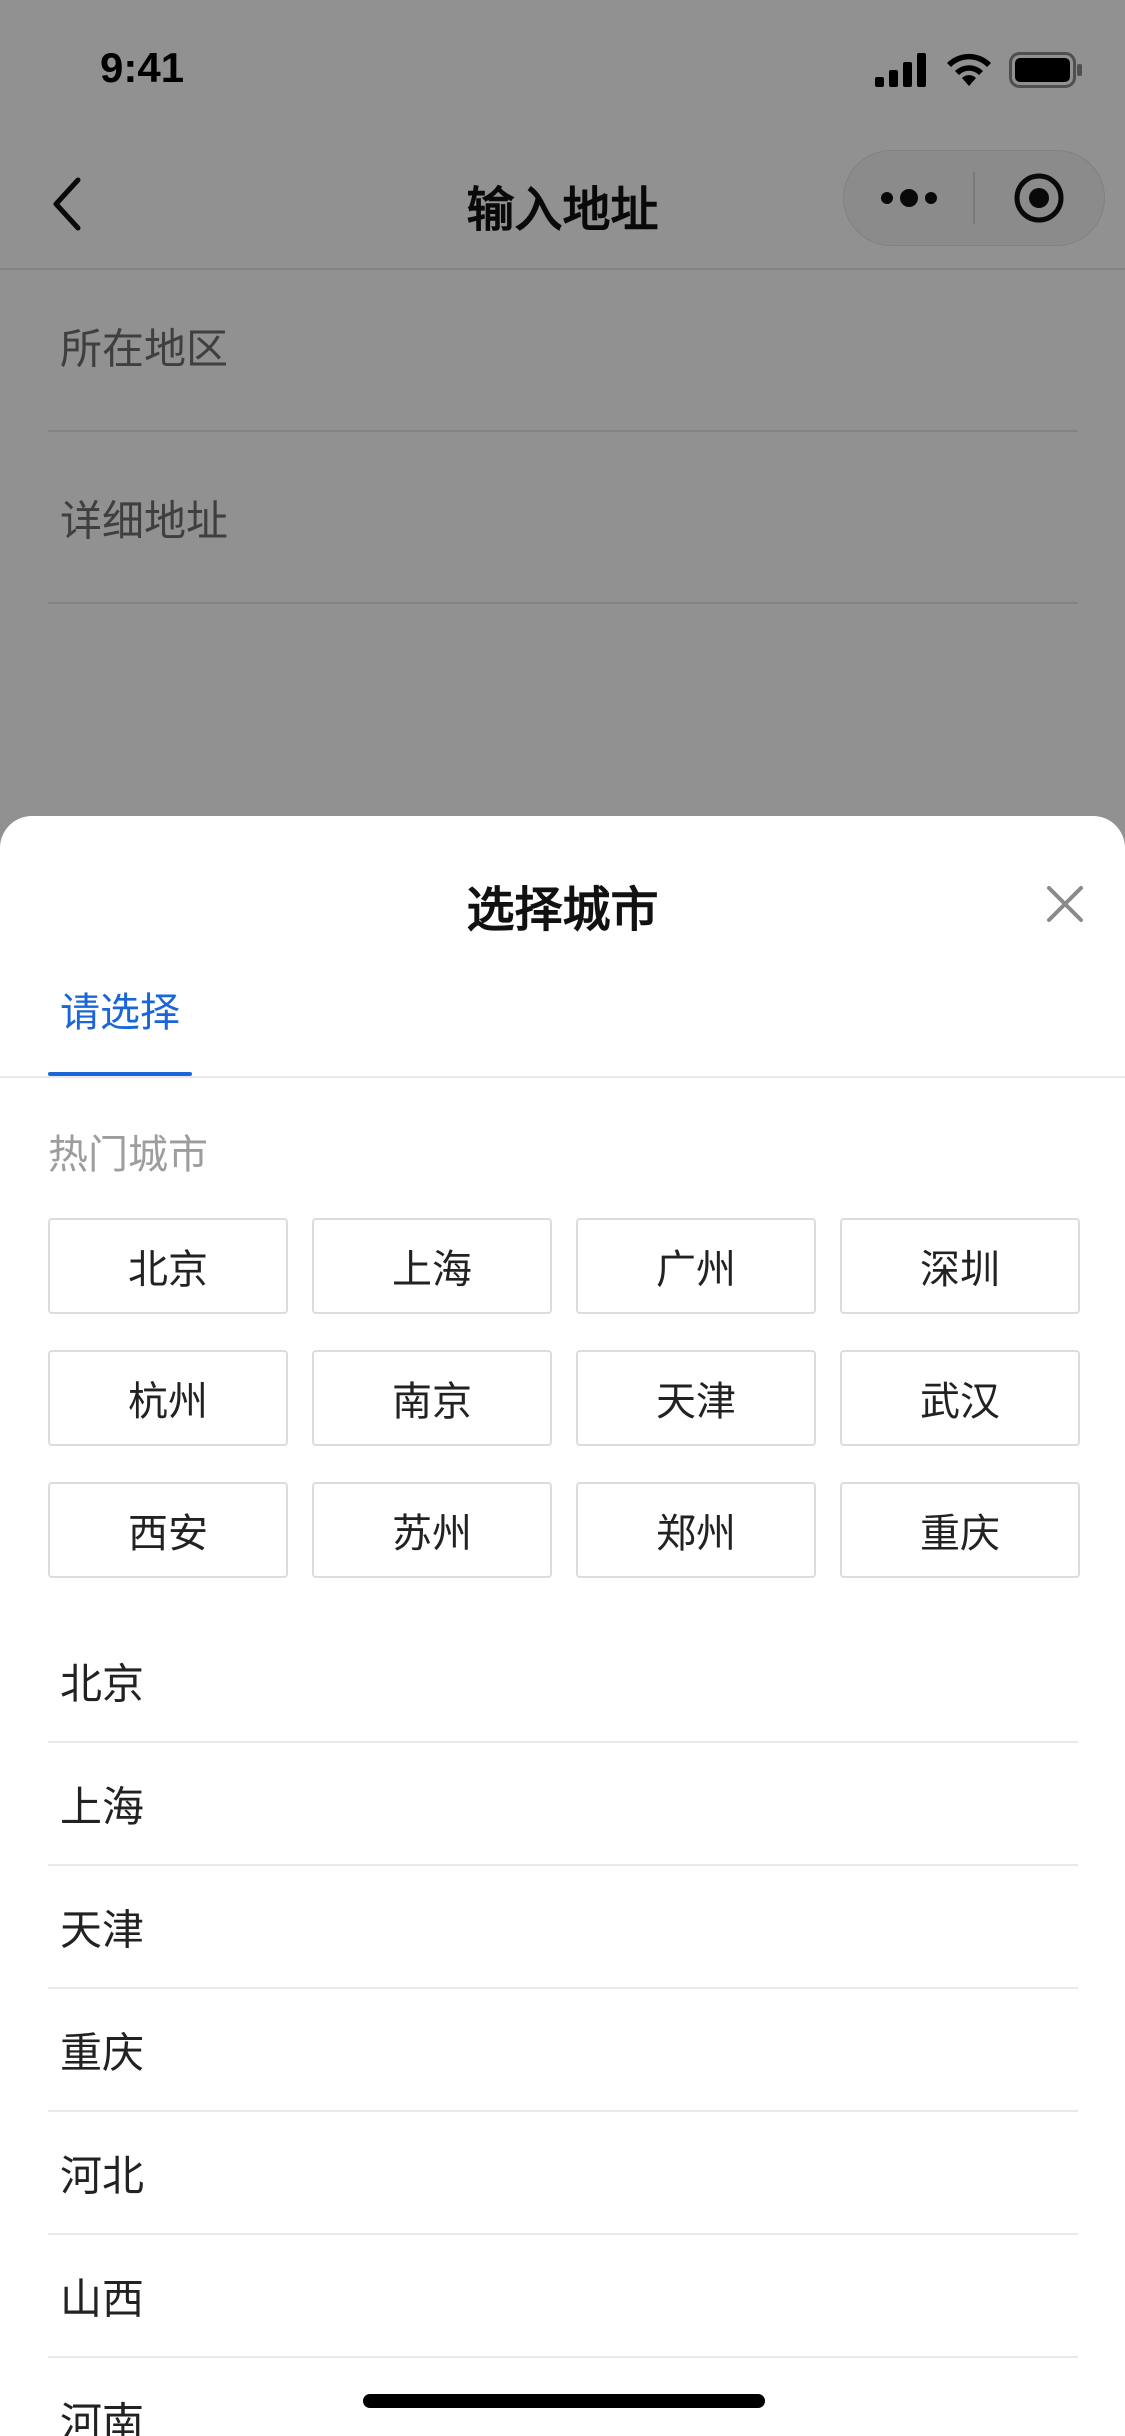 The image size is (1125, 2436). Describe the element at coordinates (563, 2296) in the screenshot. I see `region-list-item: 山西` at that location.